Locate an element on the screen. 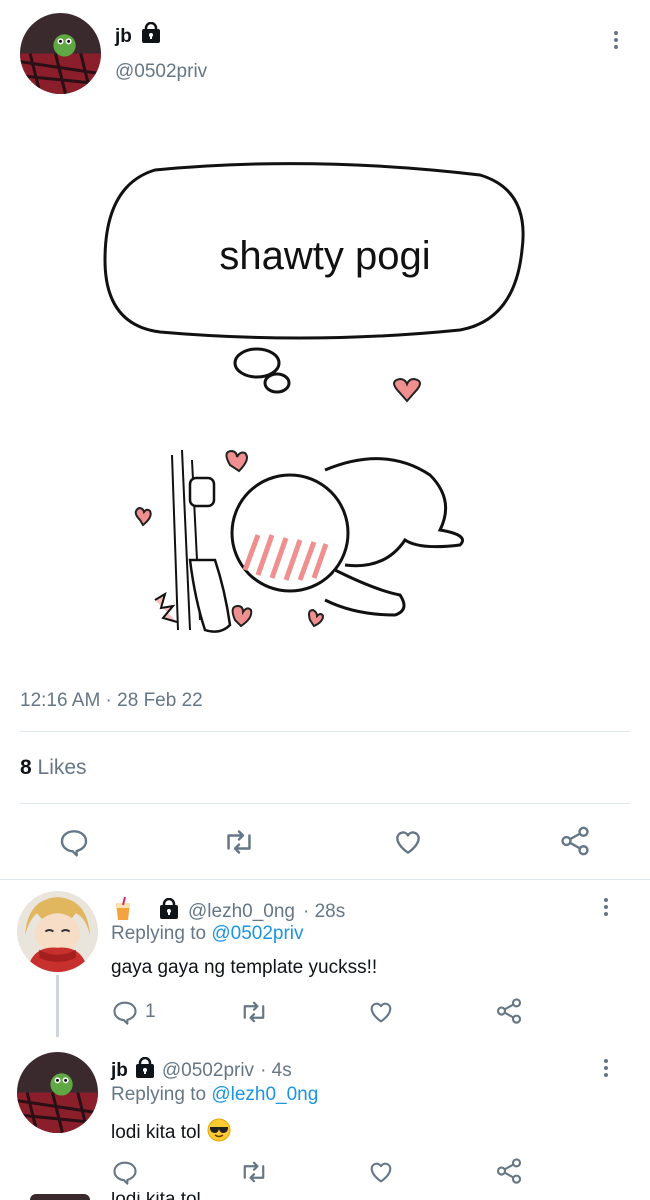 The image size is (650, 1200). author-name: jb is located at coordinates (123, 36).